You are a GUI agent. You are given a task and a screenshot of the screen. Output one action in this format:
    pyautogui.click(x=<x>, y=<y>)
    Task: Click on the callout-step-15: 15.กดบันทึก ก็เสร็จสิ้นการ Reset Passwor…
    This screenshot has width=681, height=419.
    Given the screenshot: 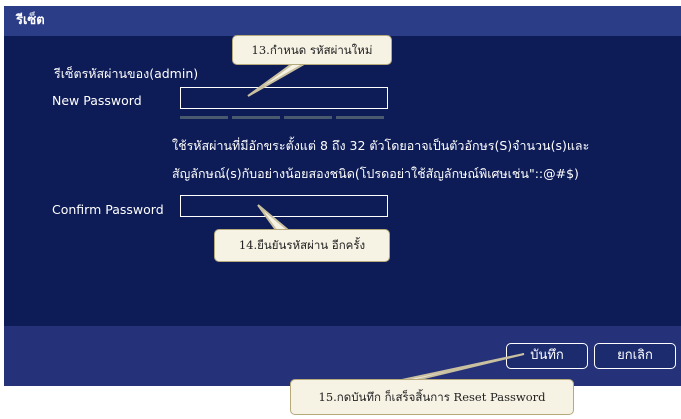 What is the action you would take?
    pyautogui.click(x=432, y=397)
    